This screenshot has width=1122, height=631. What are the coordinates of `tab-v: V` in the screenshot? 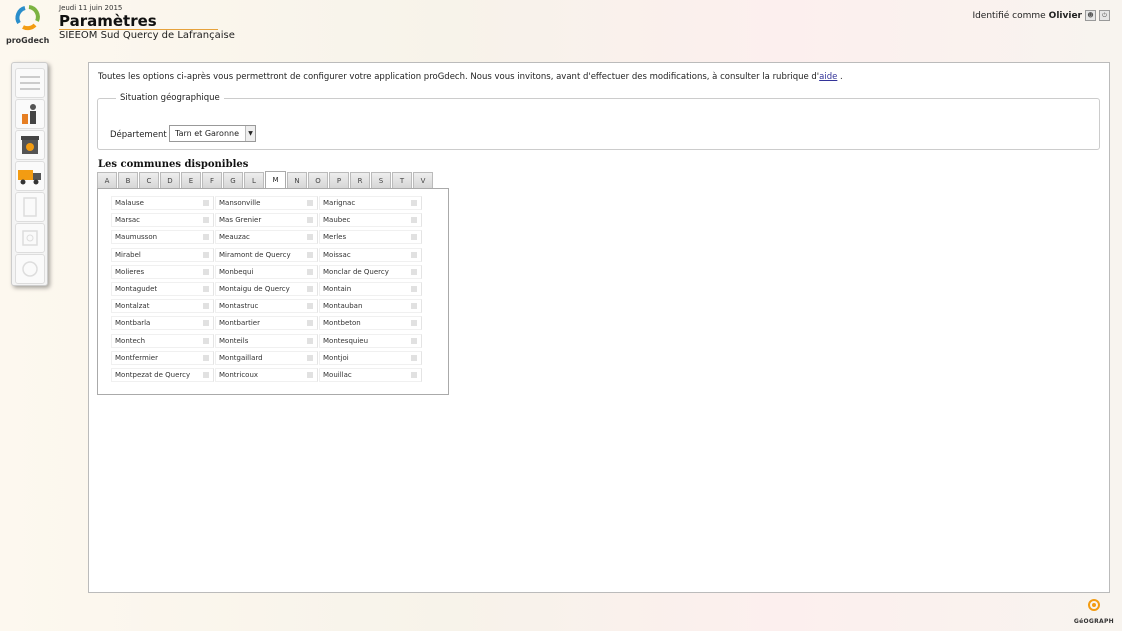 It's located at (423, 180).